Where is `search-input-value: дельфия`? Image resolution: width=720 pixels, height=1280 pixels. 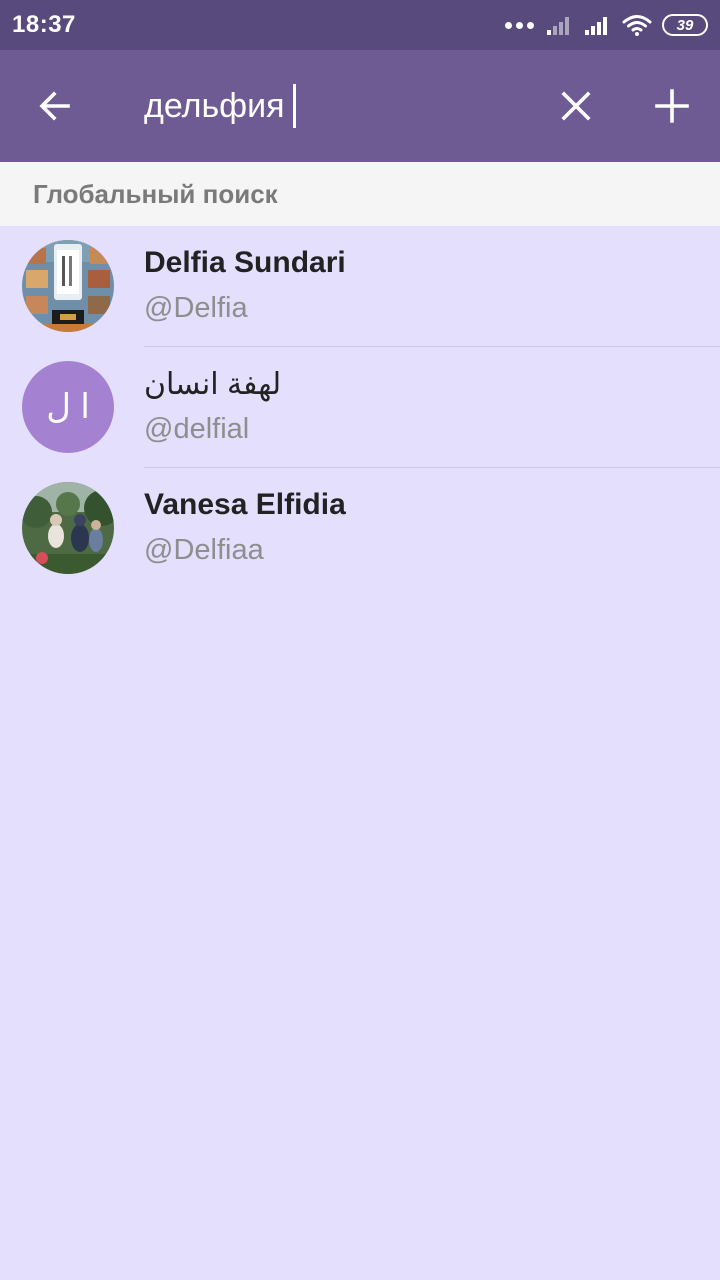 search-input-value: дельфия is located at coordinates (214, 106).